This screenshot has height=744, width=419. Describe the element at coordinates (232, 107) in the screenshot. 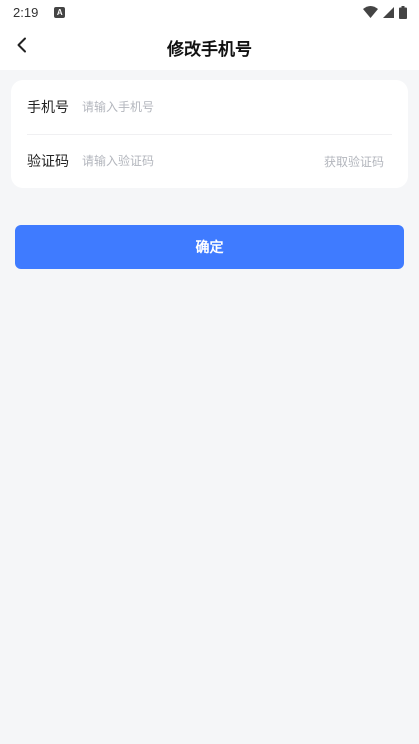

I see `phone-input` at that location.